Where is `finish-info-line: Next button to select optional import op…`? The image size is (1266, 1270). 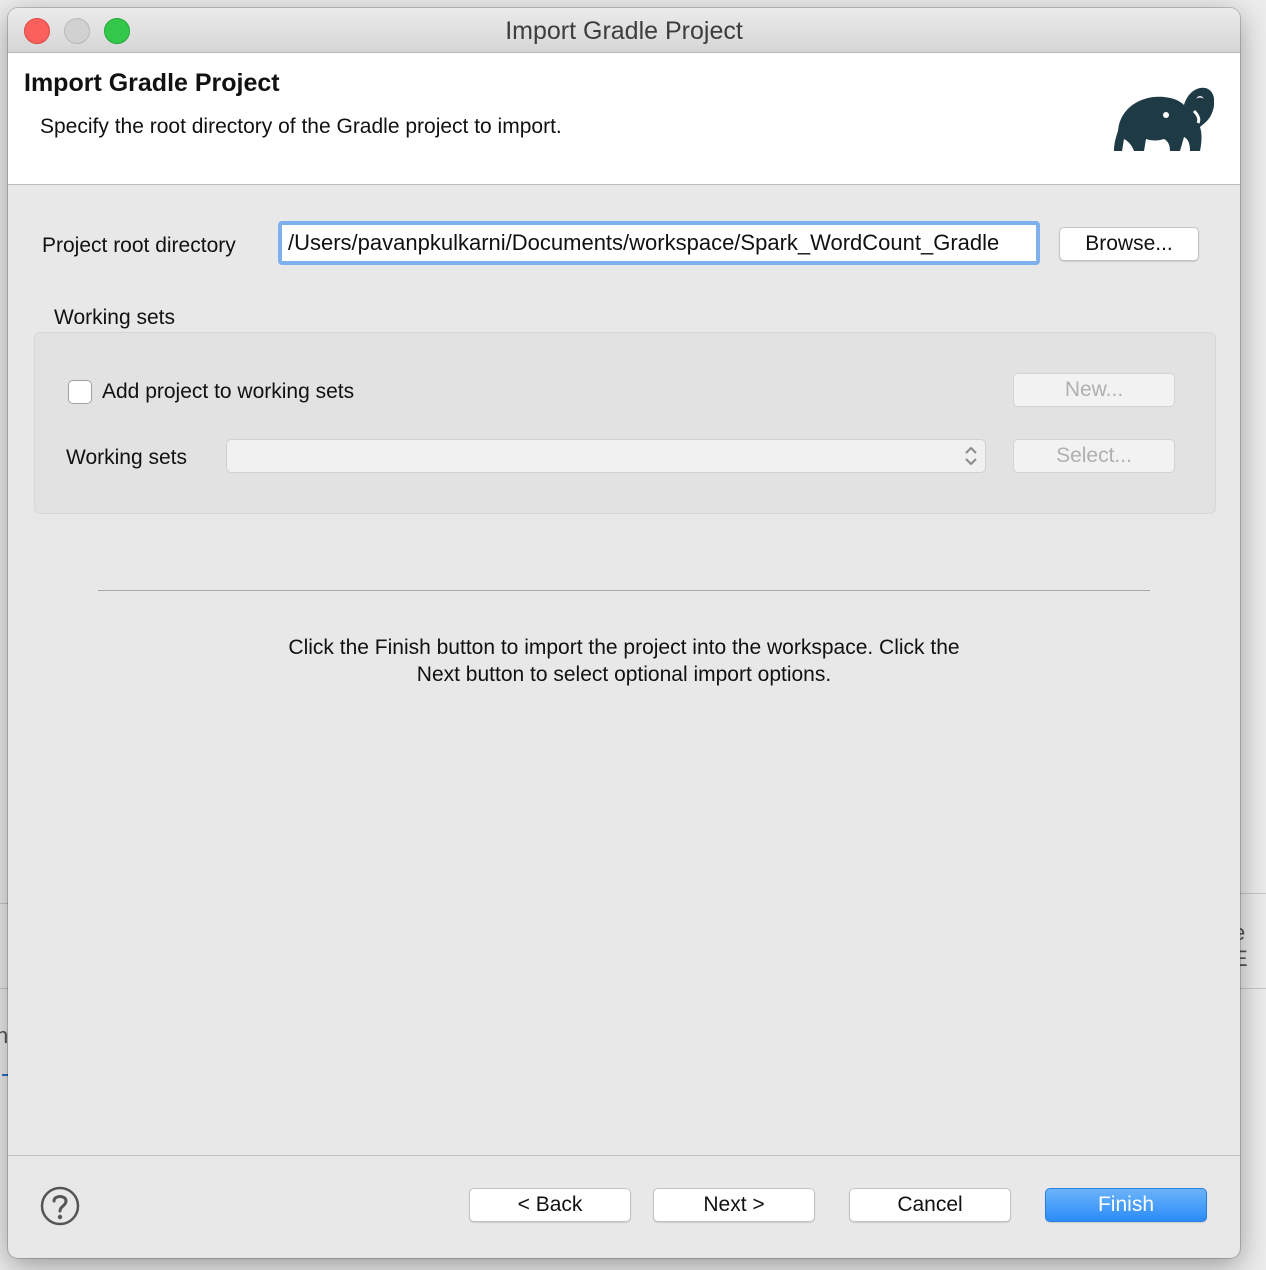
finish-info-line: Next button to select optional import op… is located at coordinates (624, 674).